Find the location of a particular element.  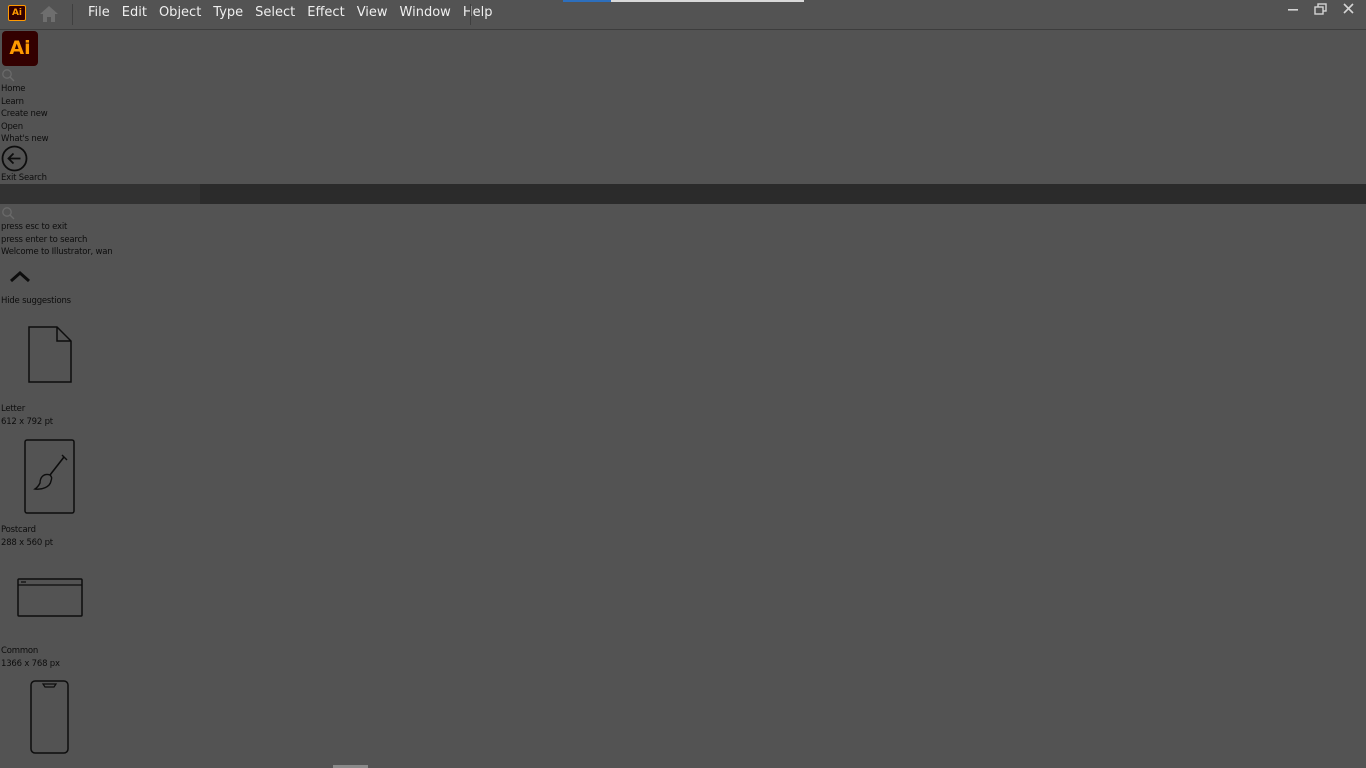

back-arrow-icon is located at coordinates (14, 158).